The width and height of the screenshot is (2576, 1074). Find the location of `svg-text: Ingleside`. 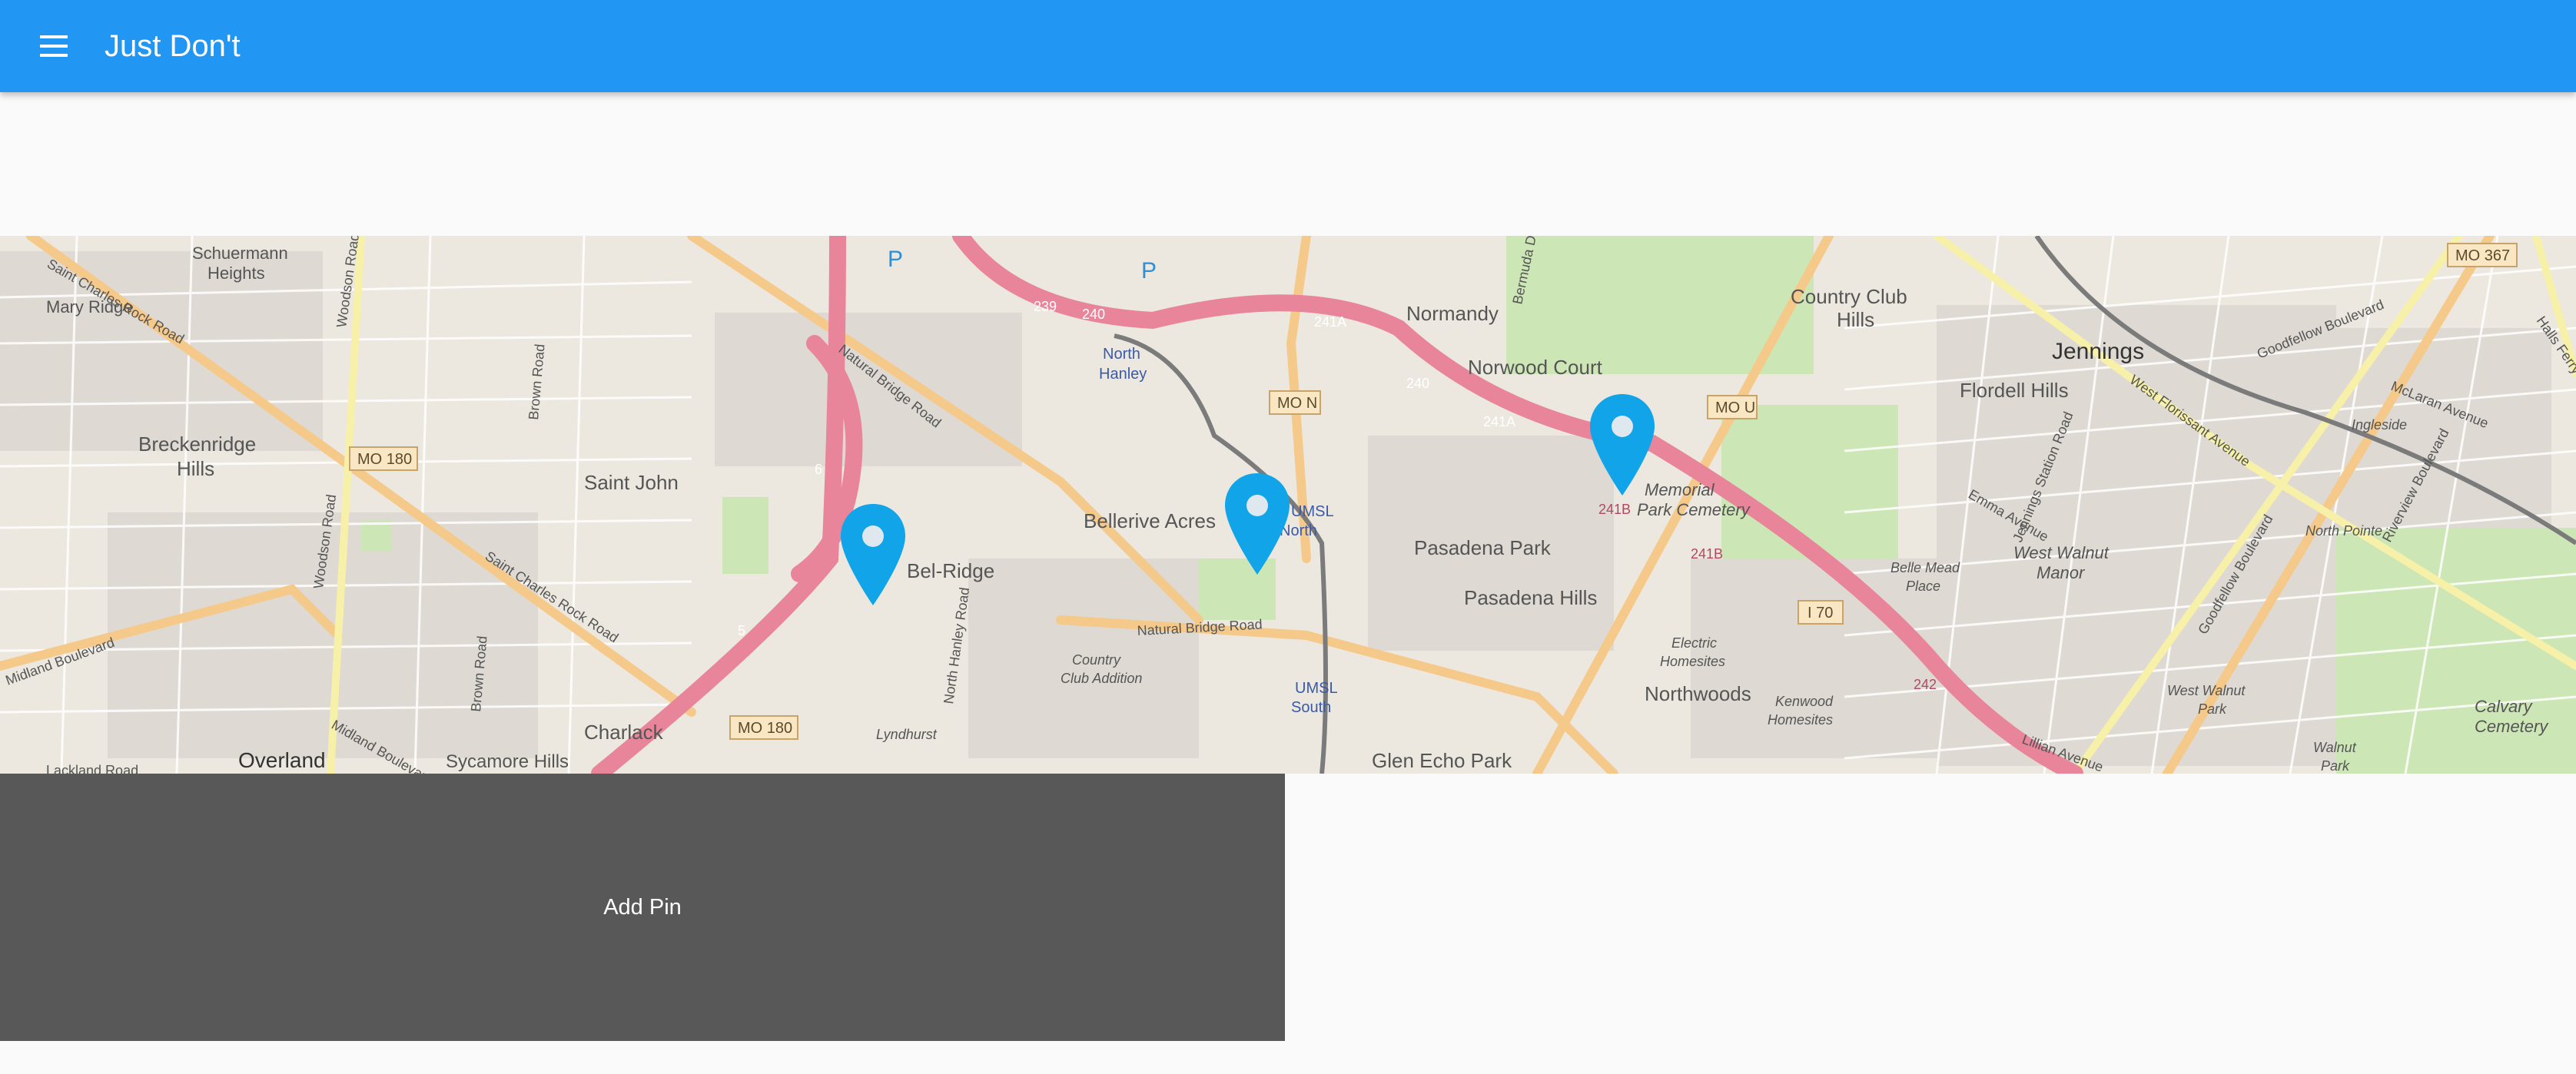

svg-text: Ingleside is located at coordinates (2379, 425).